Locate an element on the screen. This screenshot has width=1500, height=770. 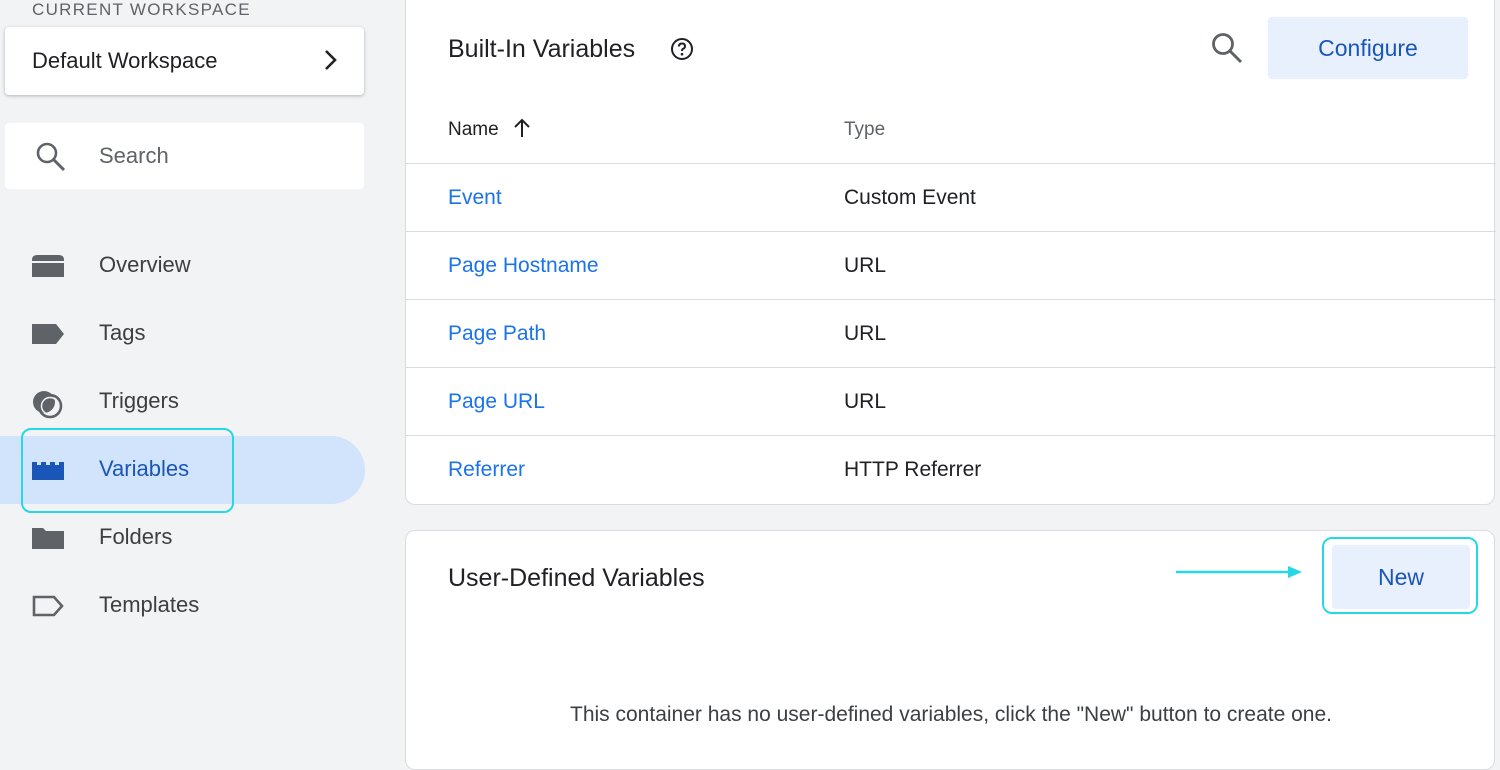
chevron-right-icon is located at coordinates (331, 62).